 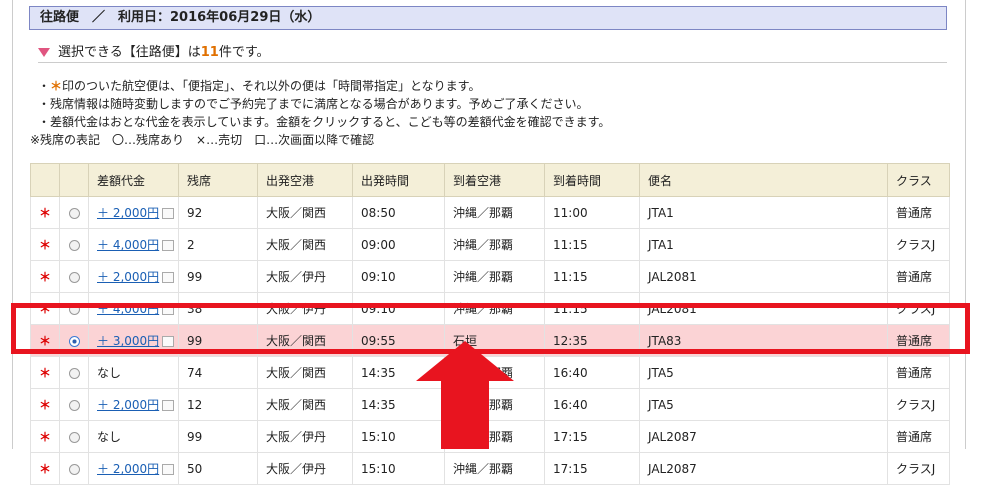 What do you see at coordinates (492, 52) in the screenshot?
I see `flight-count: 選択できる【往路便】は11件です。` at bounding box center [492, 52].